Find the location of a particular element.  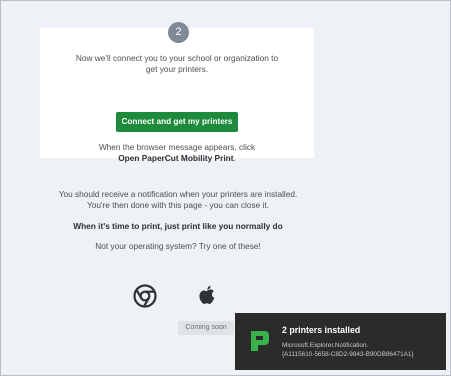

connect-button: Connect and get my printers is located at coordinates (177, 122).